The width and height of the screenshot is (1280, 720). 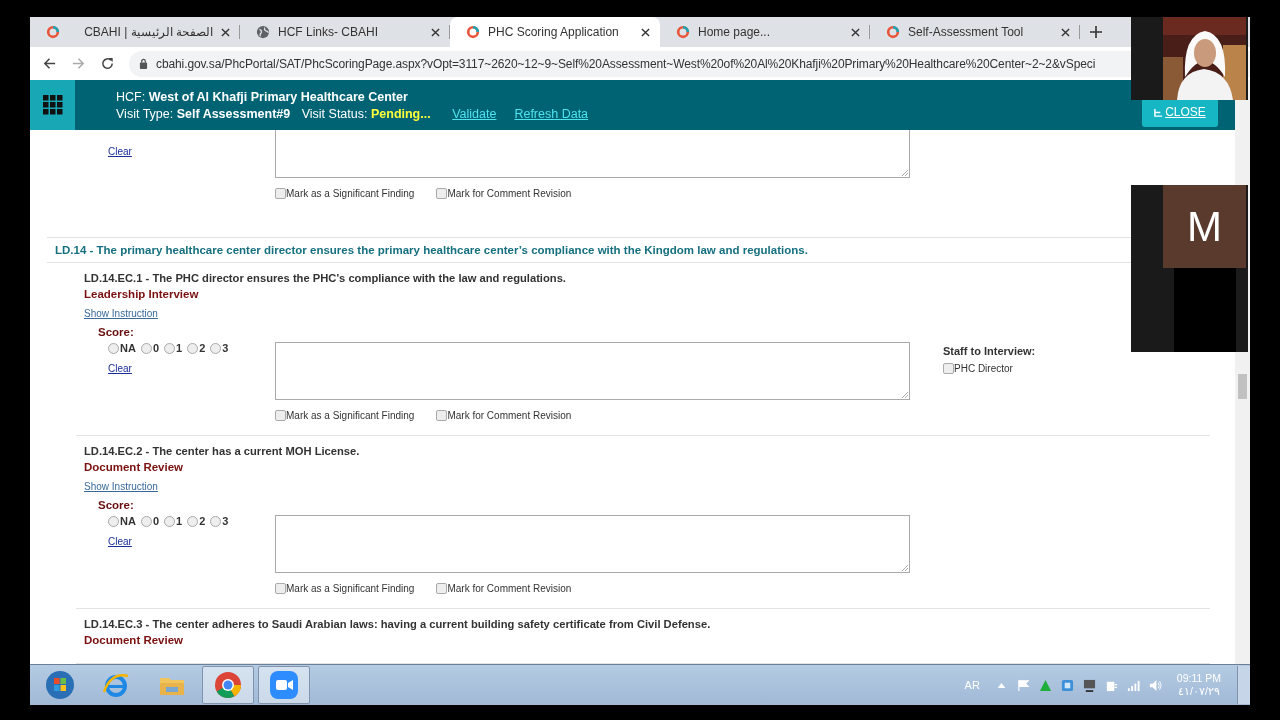 I want to click on browser-tab: Self-Assessment Tool, so click(x=975, y=32).